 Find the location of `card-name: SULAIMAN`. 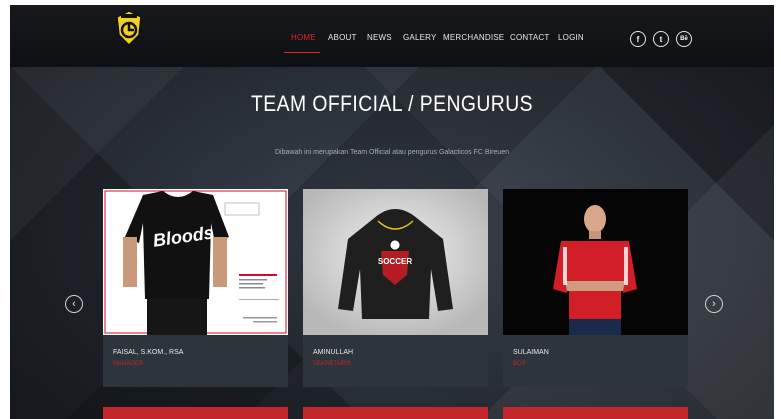

card-name: SULAIMAN is located at coordinates (531, 352).